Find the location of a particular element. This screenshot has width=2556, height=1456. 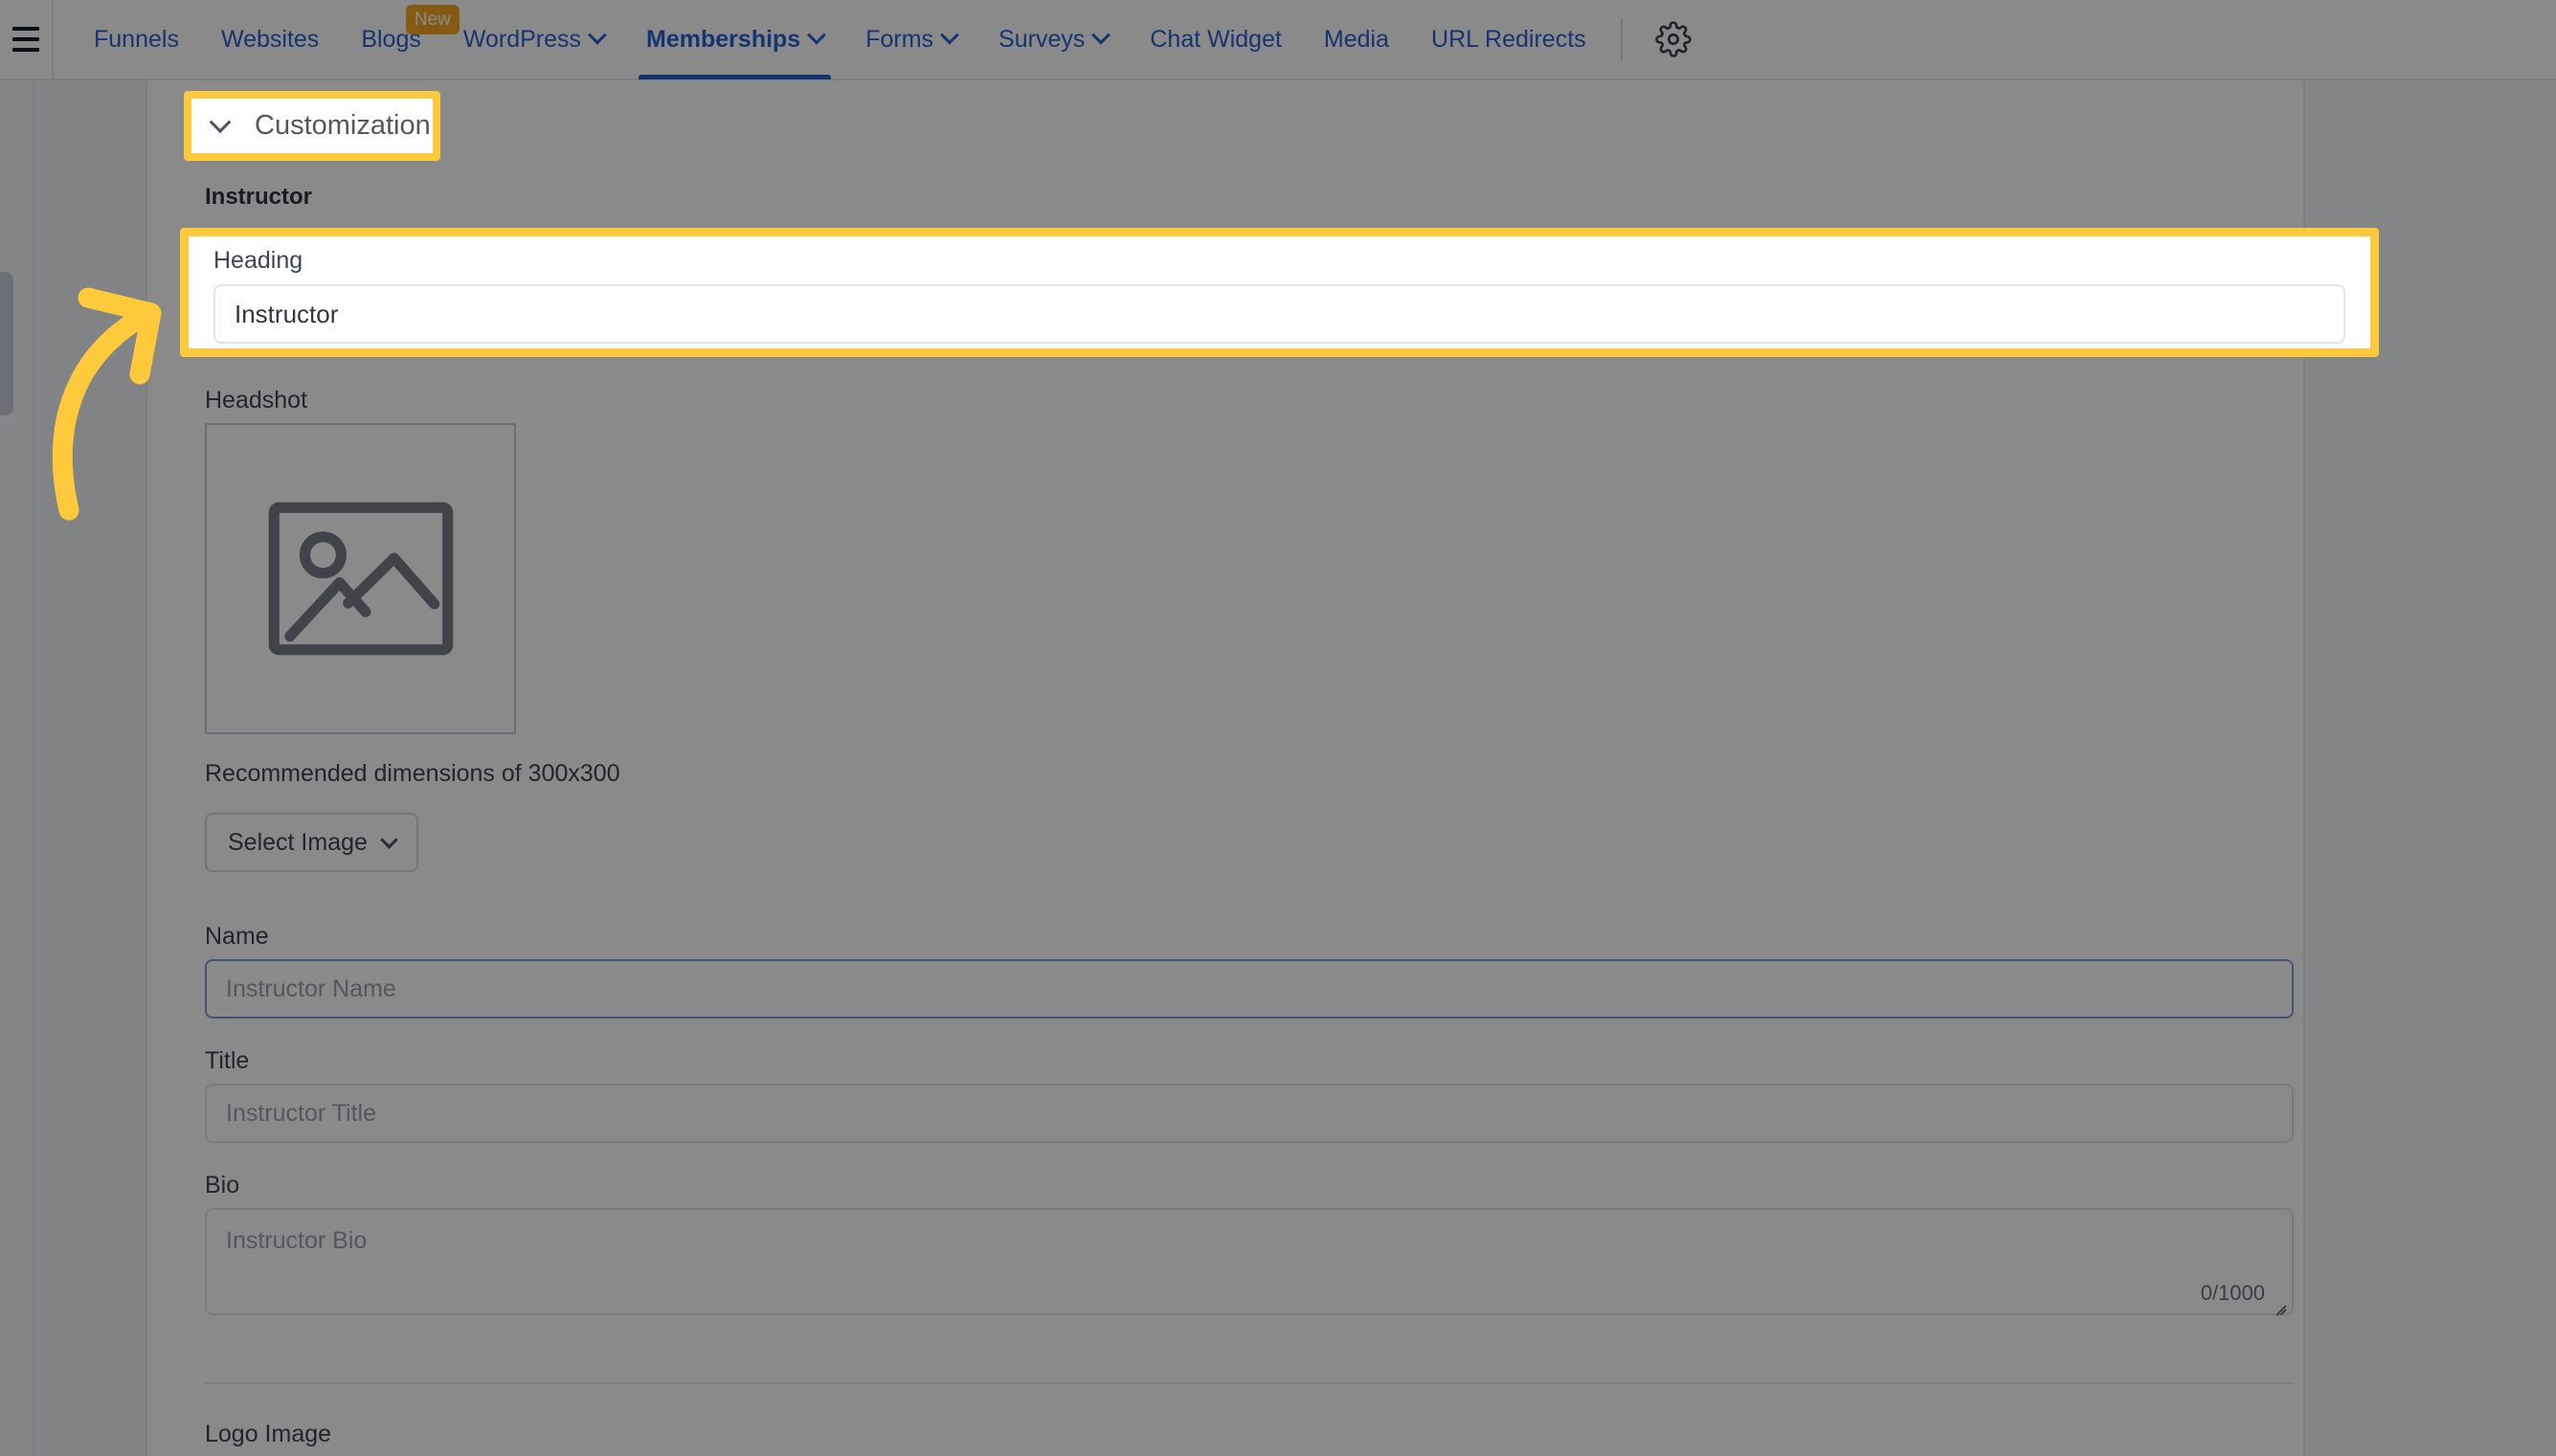

nav-item-chat-widget: Chat Widget is located at coordinates (1216, 40).